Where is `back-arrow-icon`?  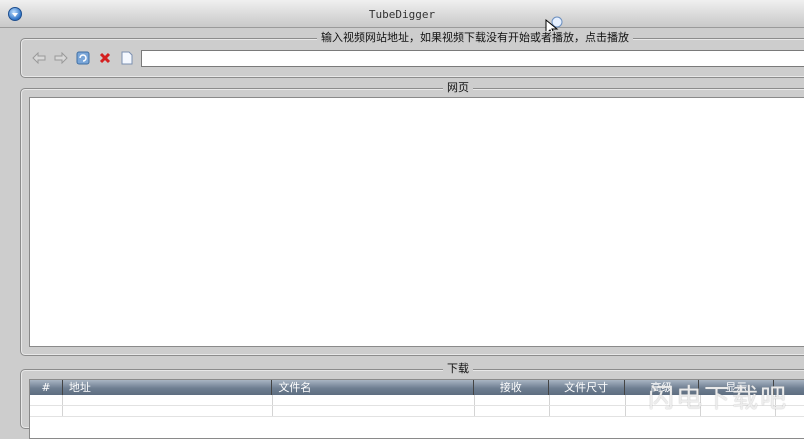 back-arrow-icon is located at coordinates (39, 58).